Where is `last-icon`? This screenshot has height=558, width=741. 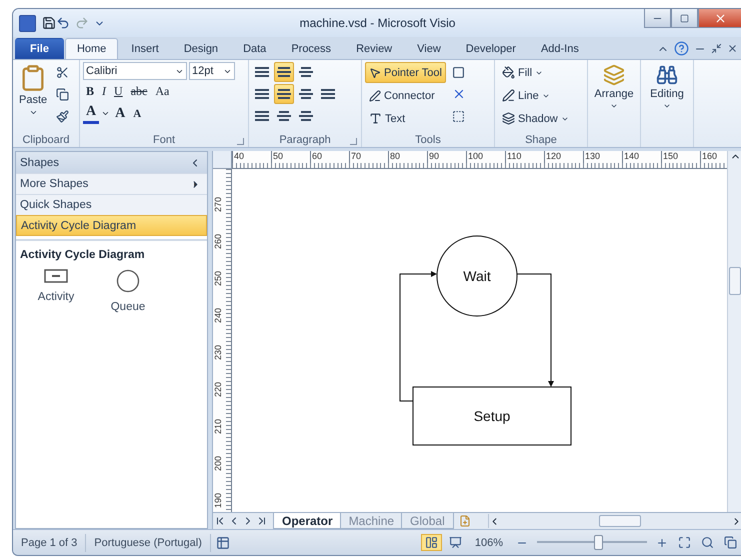
last-icon is located at coordinates (262, 521).